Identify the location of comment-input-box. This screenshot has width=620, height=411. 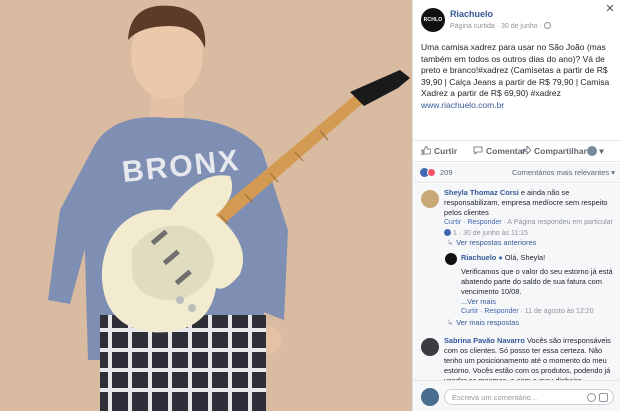
(529, 397).